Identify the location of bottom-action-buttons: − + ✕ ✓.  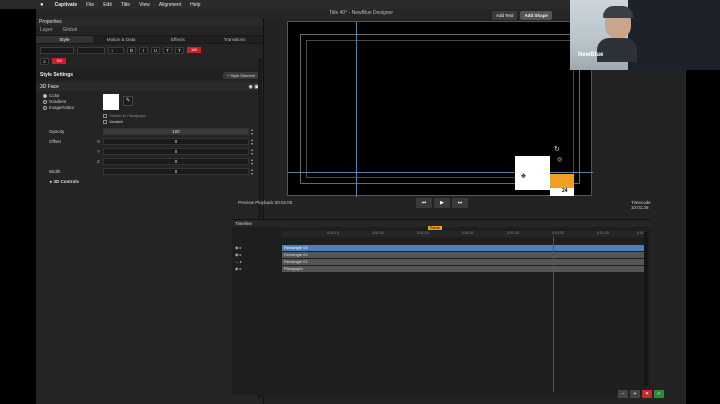
(641, 394).